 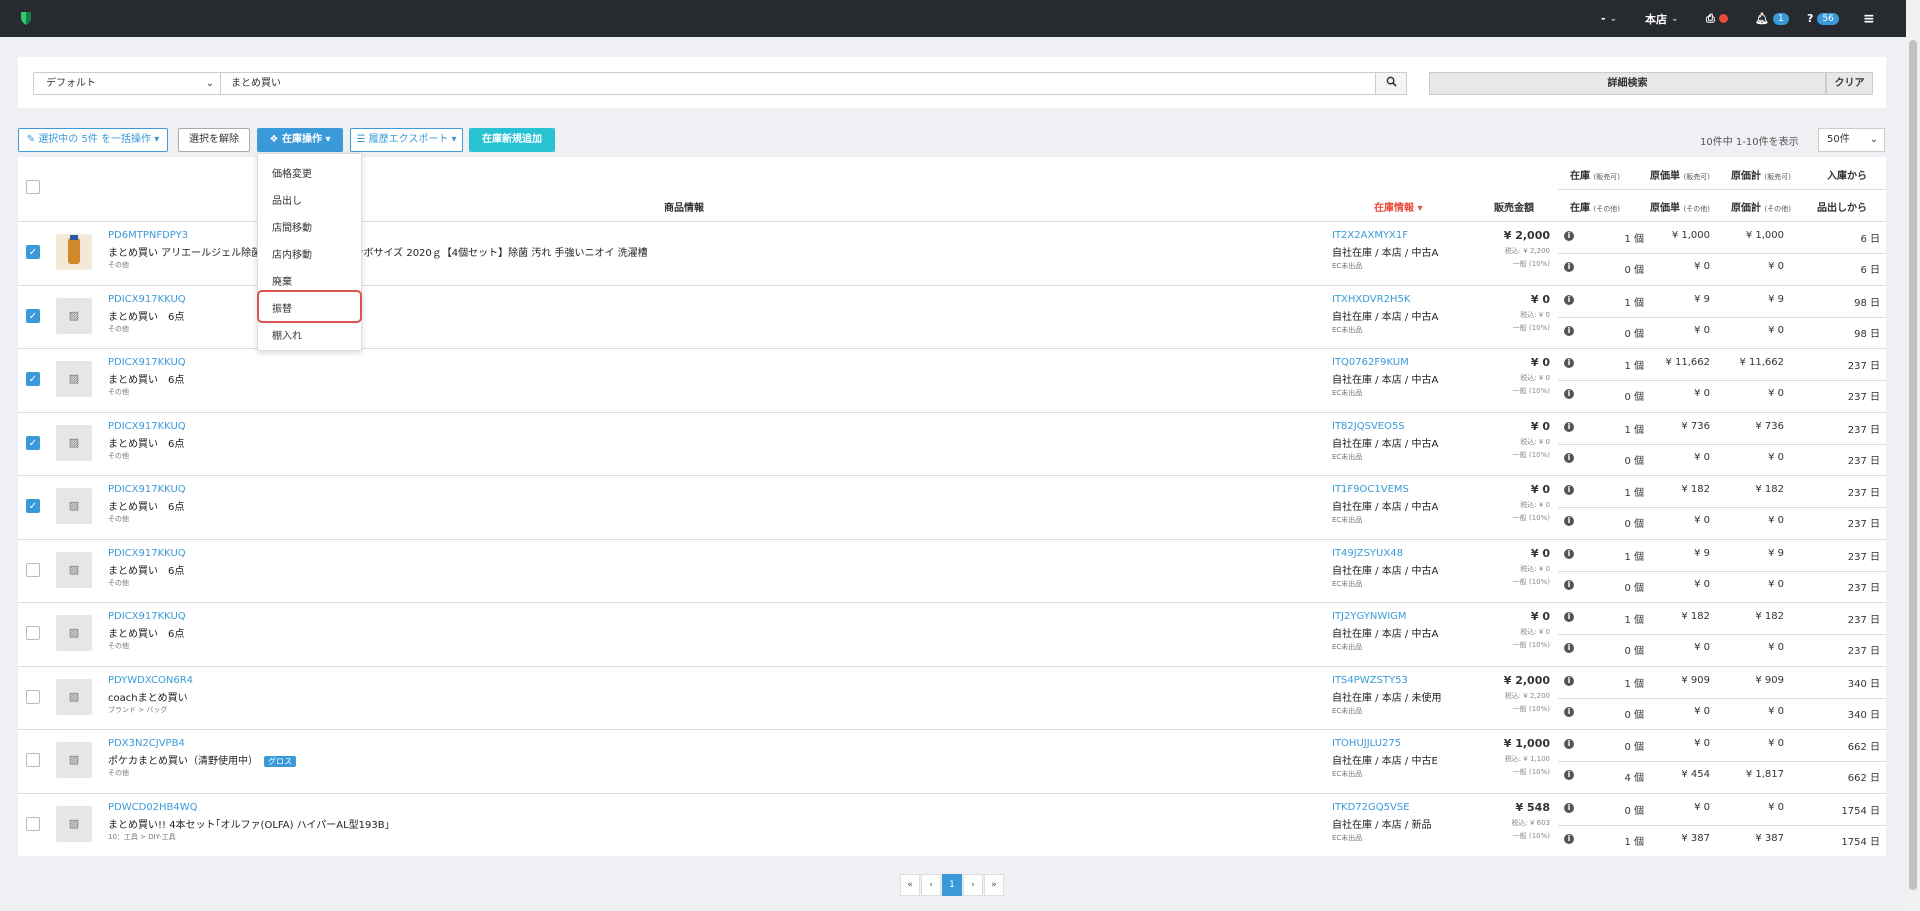 I want to click on menu-item: 廃棄, so click(x=282, y=280).